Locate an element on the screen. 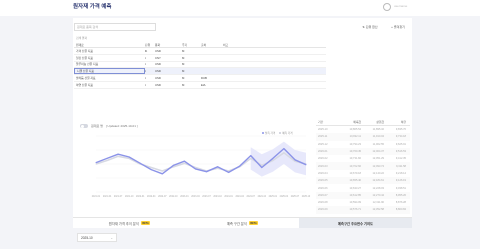 This screenshot has height=249, width=480. table-cell: DUB is located at coordinates (204, 78).